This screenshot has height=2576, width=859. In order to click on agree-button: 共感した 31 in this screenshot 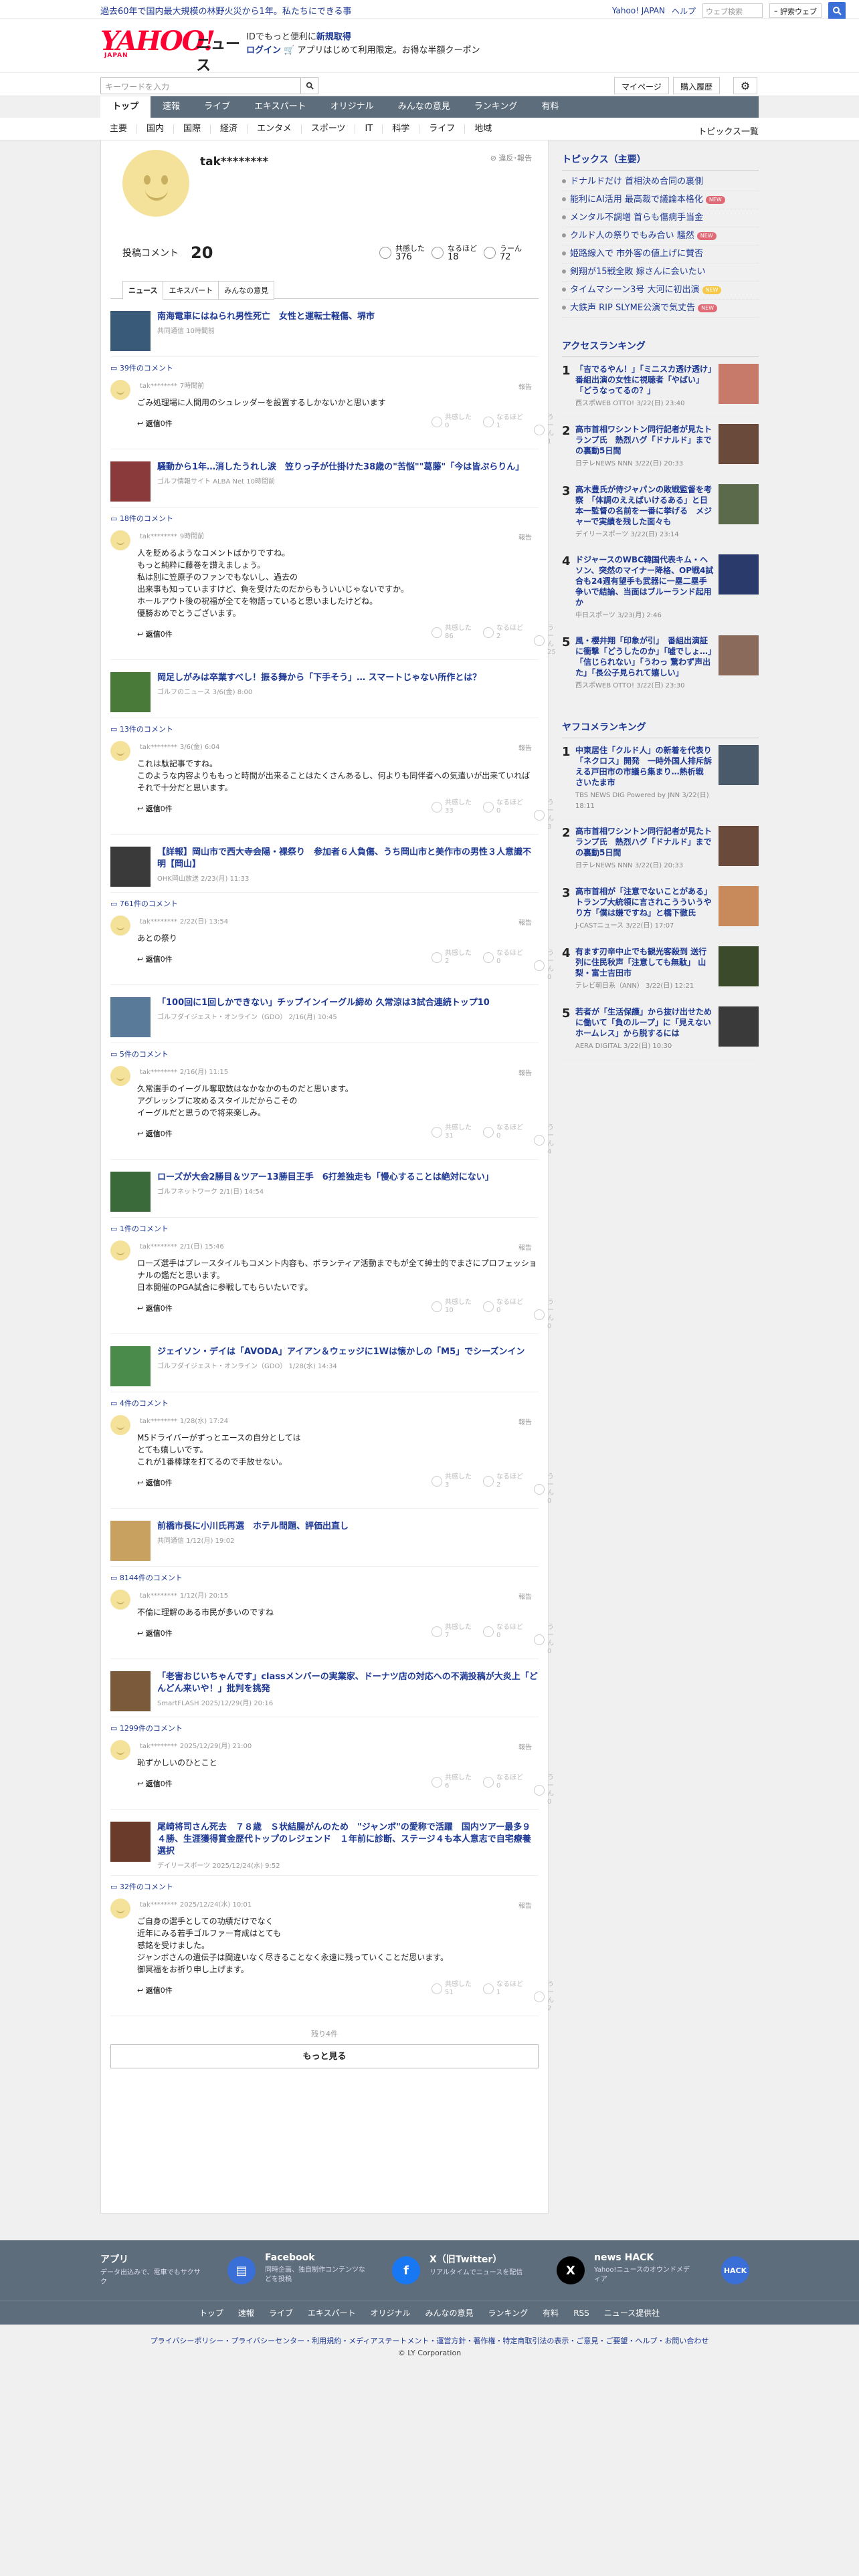, I will do `click(452, 1132)`.